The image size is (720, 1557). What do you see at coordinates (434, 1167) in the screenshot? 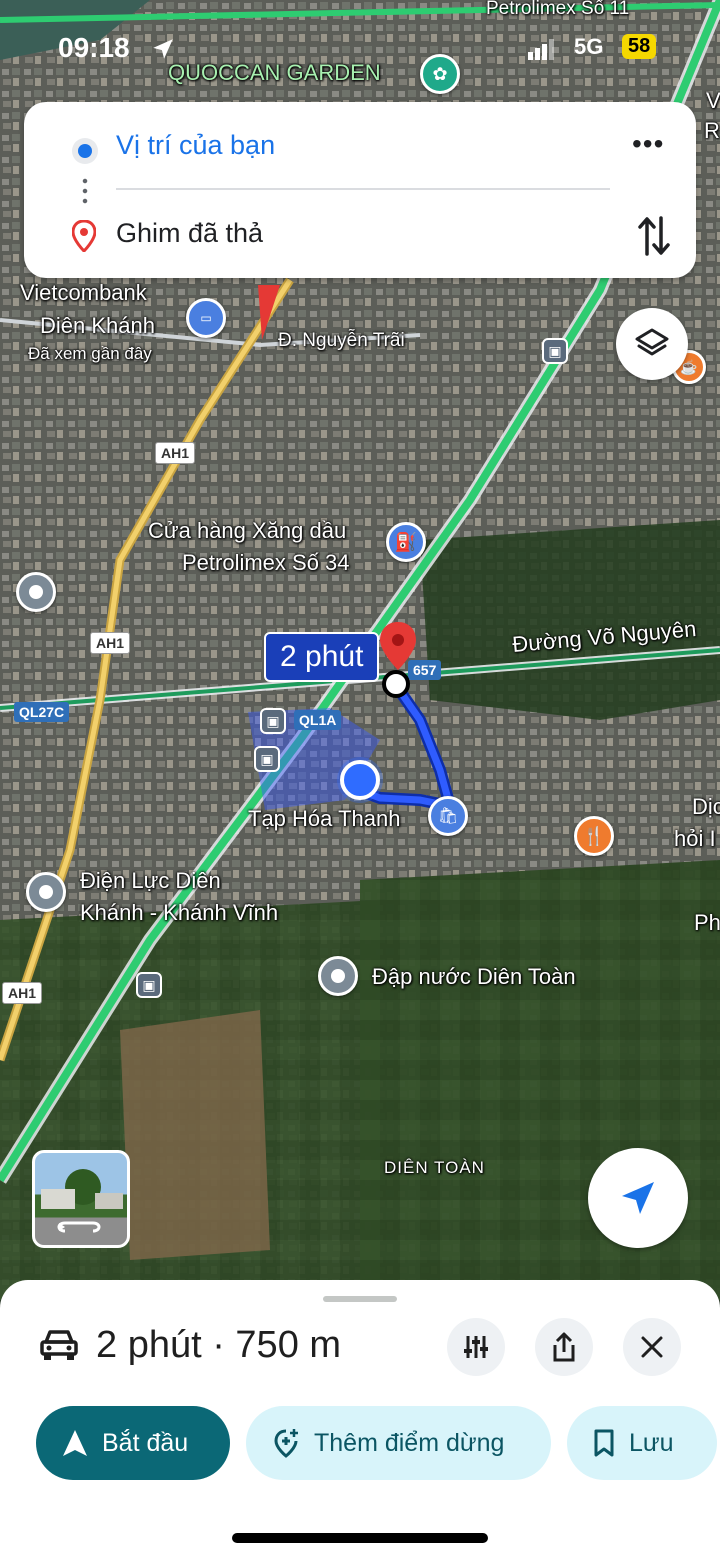
I see `area-label-dien-toan: DIÊN TOÀN` at bounding box center [434, 1167].